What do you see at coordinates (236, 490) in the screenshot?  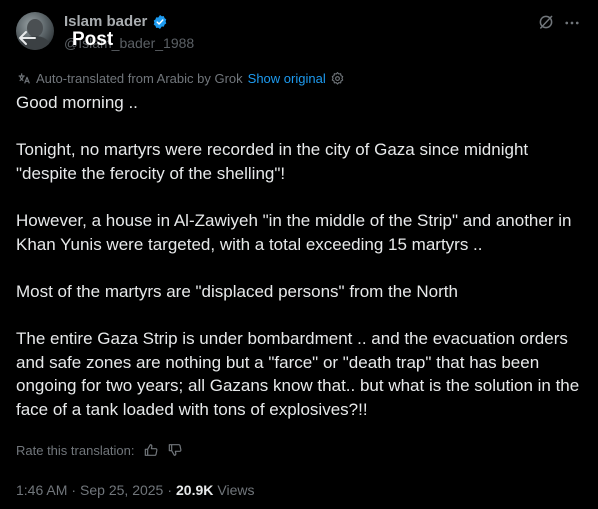 I see `views-label: Views` at bounding box center [236, 490].